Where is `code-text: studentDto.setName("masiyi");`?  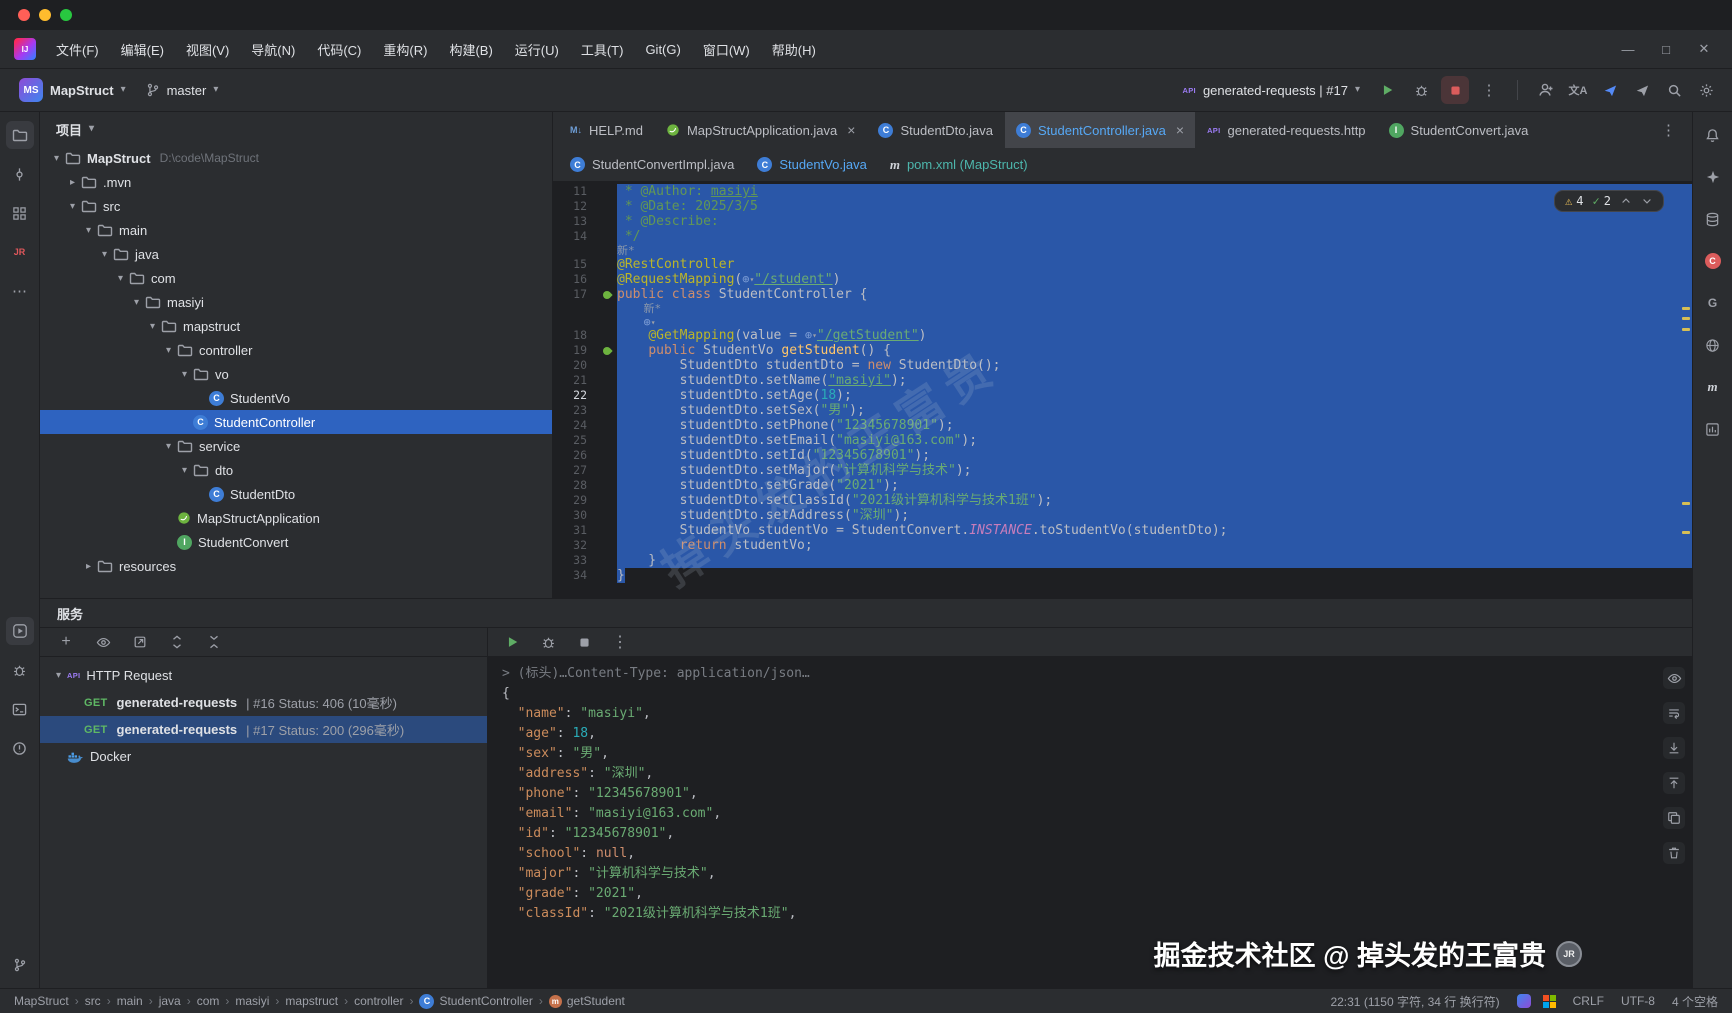 code-text: studentDto.setName("masiyi"); is located at coordinates (1154, 380).